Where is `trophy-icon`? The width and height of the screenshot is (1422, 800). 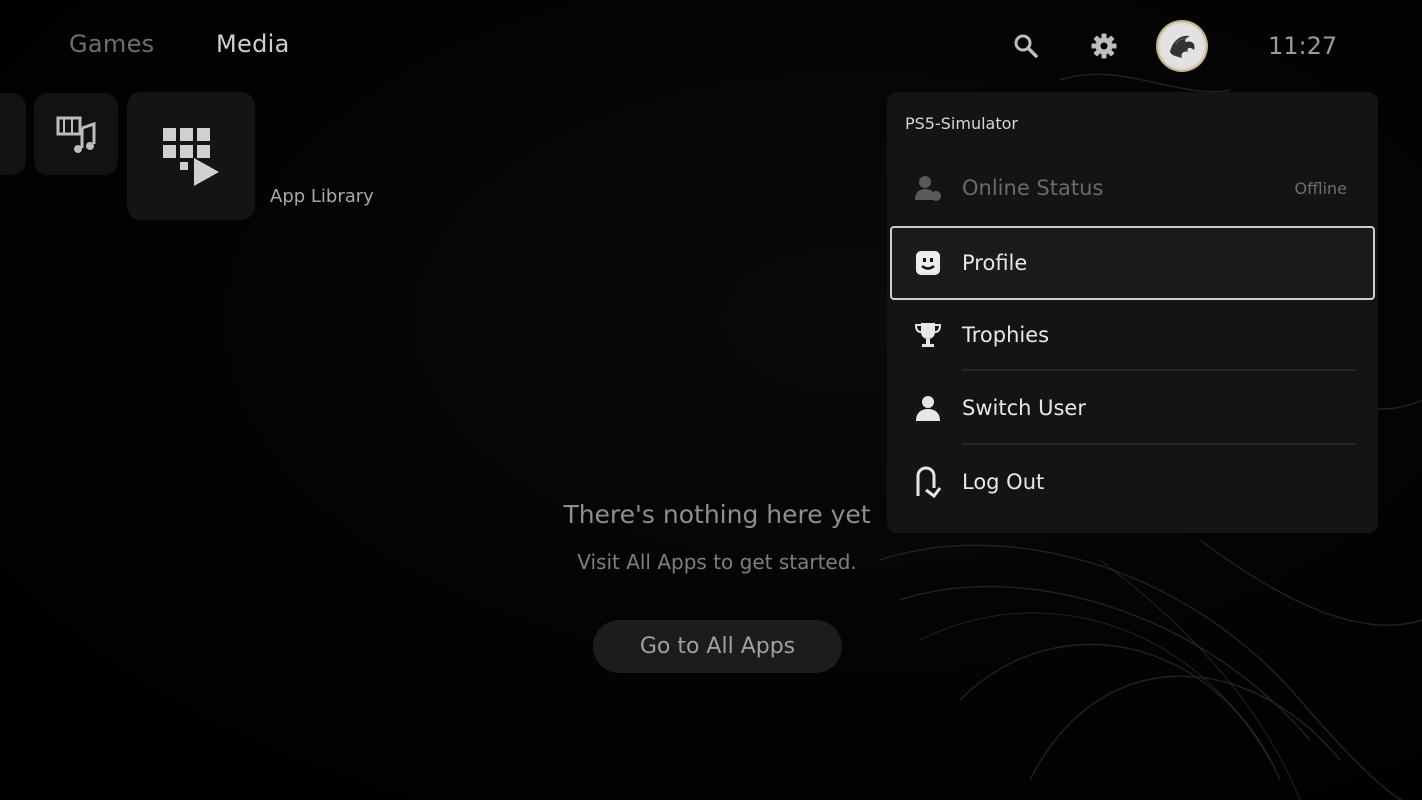 trophy-icon is located at coordinates (928, 335).